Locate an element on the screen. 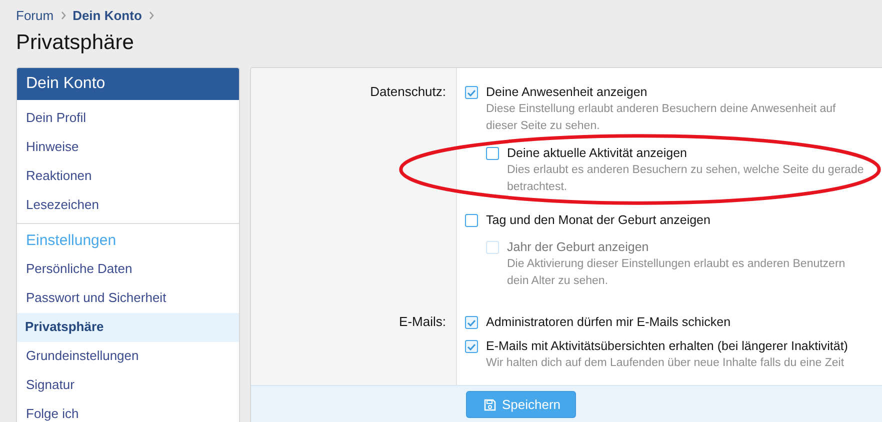 The height and width of the screenshot is (422, 882). sidebar-item: Folge ich is located at coordinates (128, 411).